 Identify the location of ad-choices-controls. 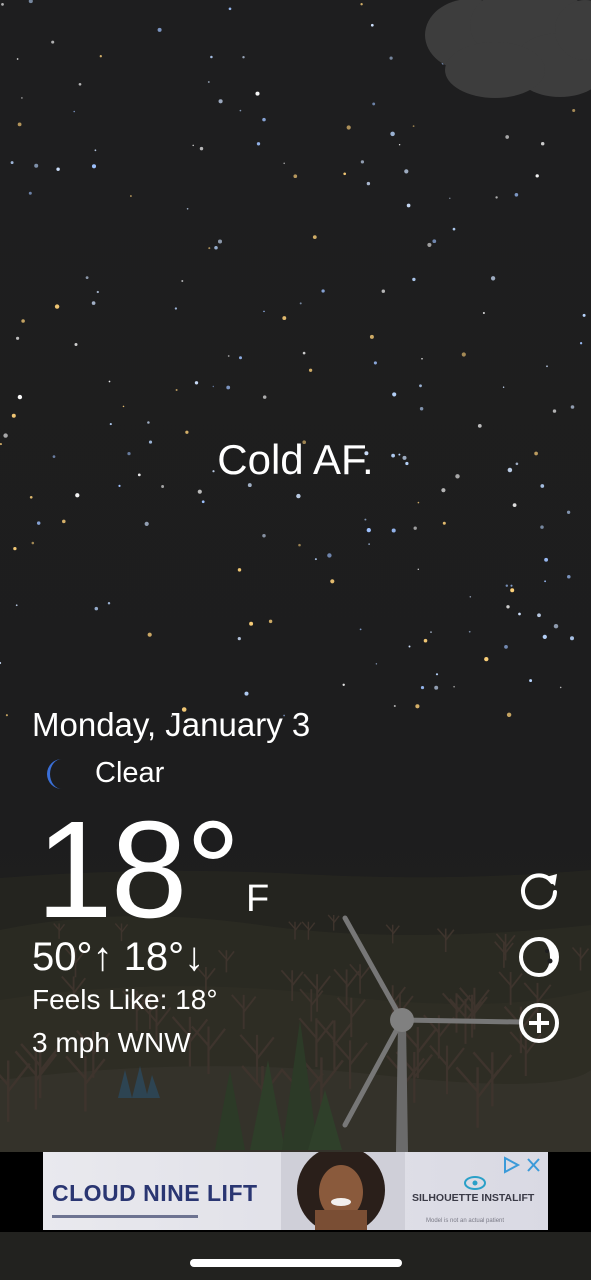
(522, 1165).